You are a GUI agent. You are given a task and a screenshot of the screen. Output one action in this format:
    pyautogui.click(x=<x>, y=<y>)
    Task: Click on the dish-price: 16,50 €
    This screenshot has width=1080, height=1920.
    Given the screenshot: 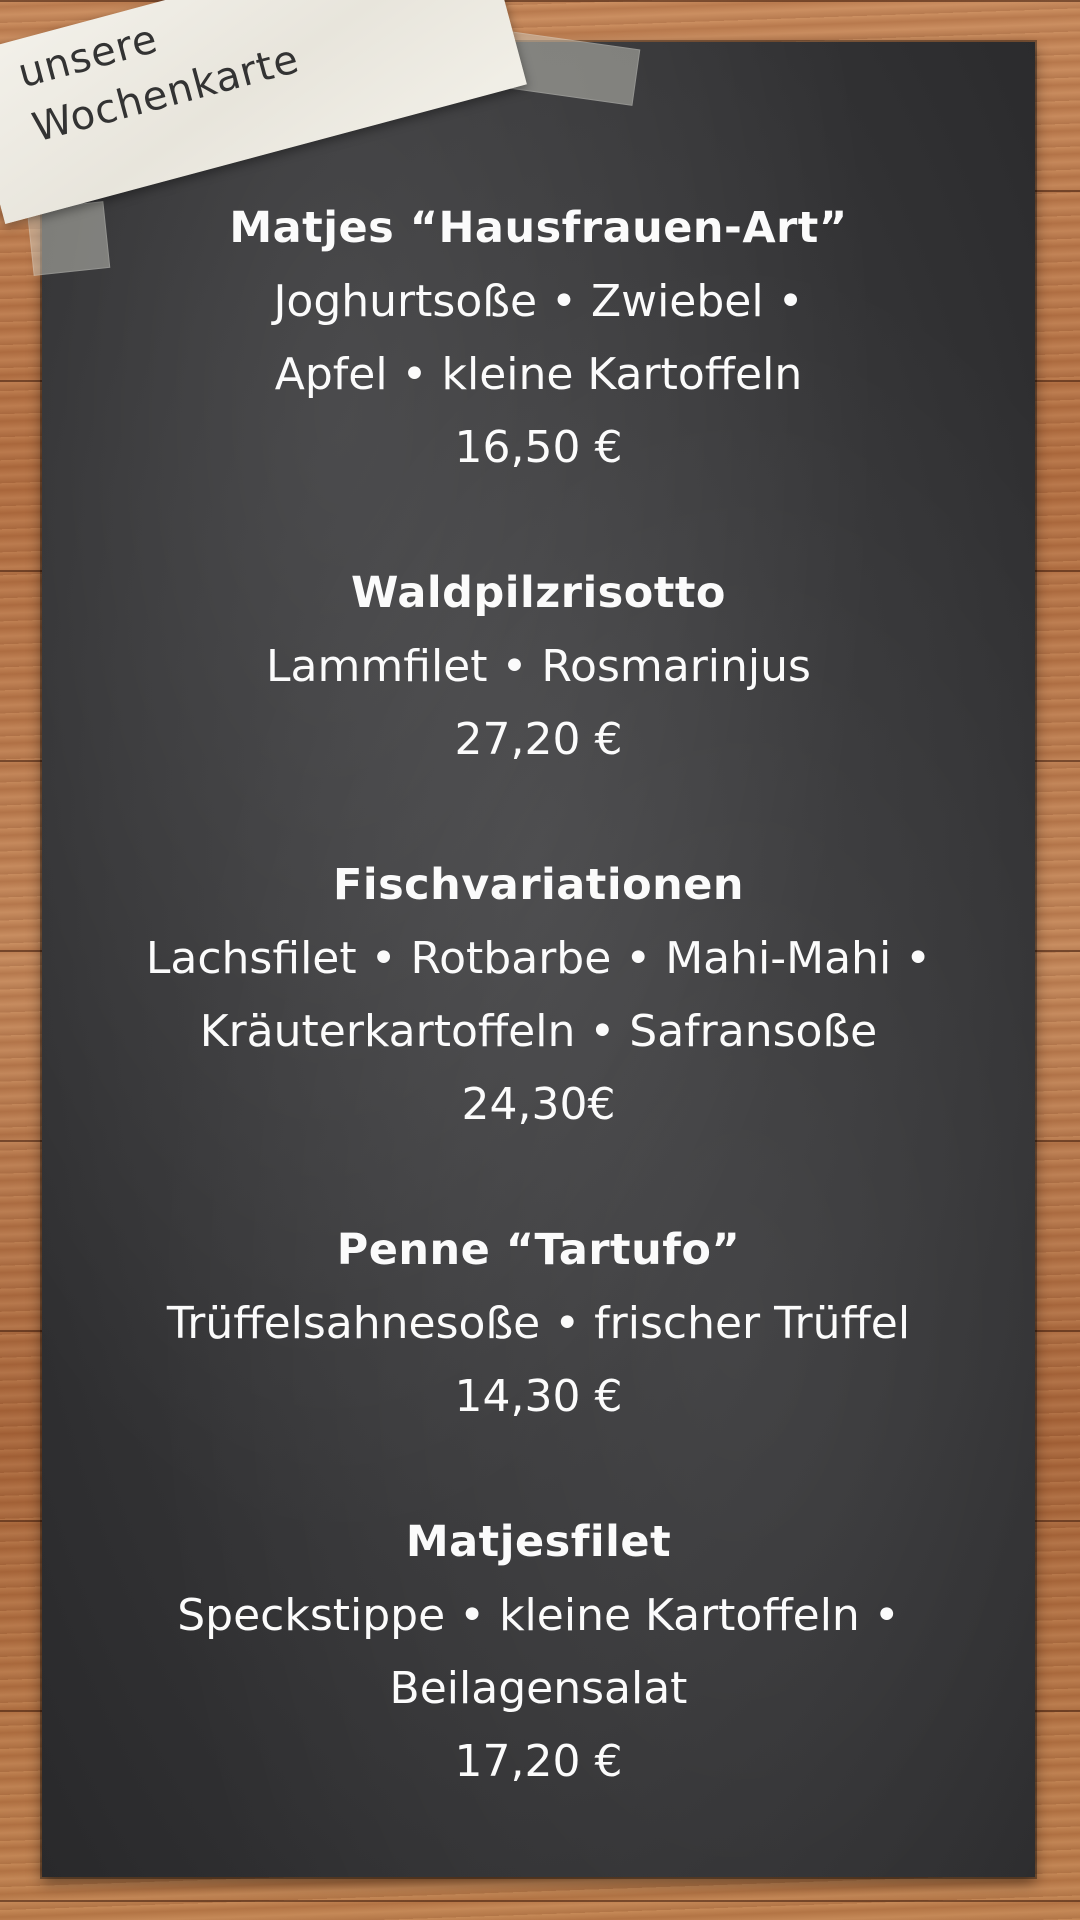 What is the action you would take?
    pyautogui.click(x=538, y=447)
    